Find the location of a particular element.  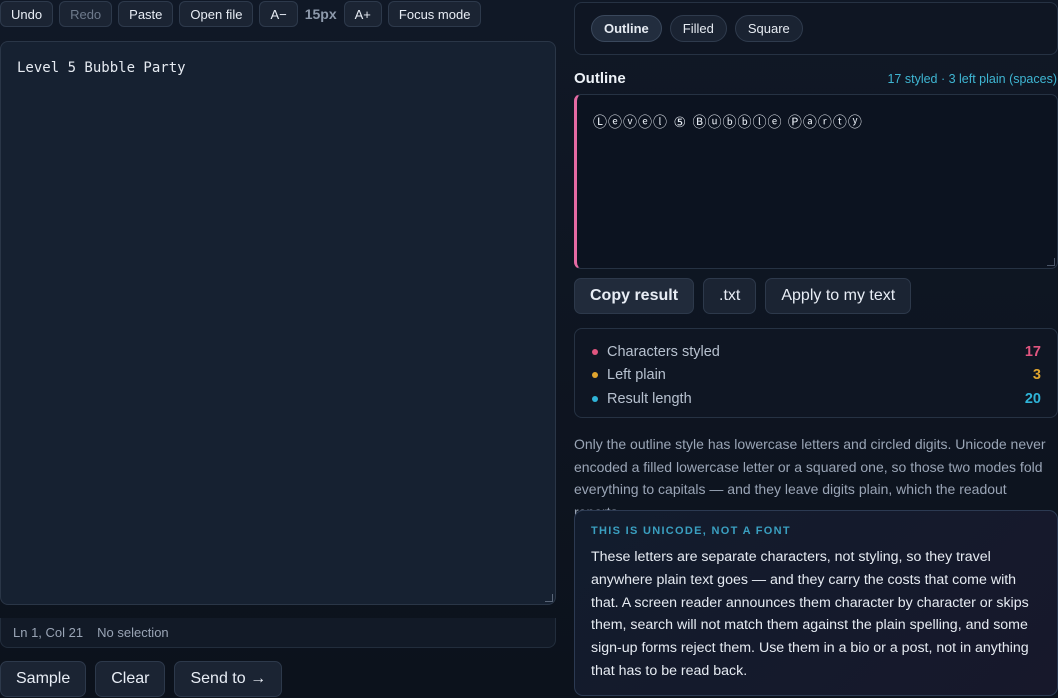

copy-result-button: Copy result is located at coordinates (634, 296).